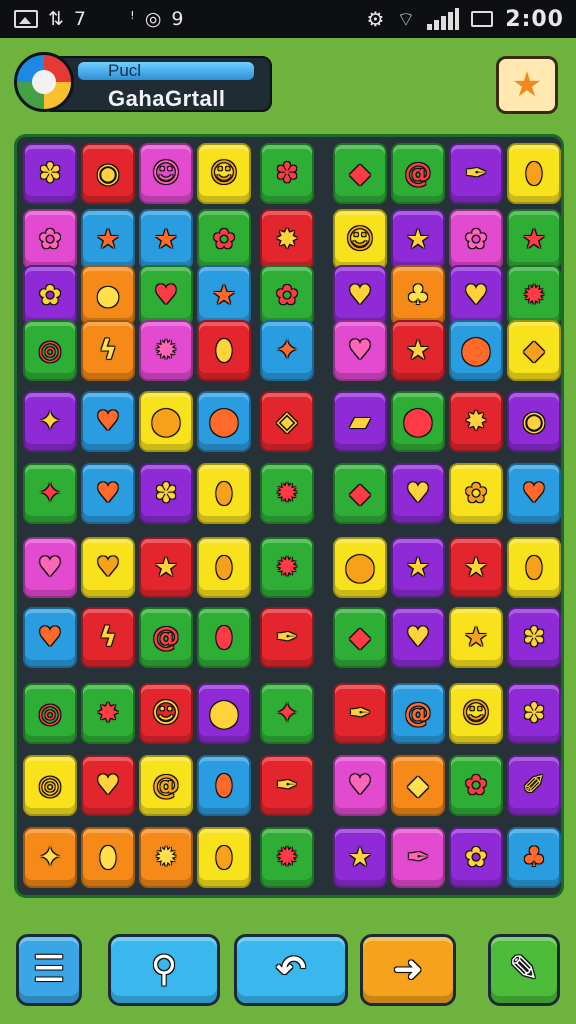  What do you see at coordinates (418, 713) in the screenshot?
I see `tile-8-6: @` at bounding box center [418, 713].